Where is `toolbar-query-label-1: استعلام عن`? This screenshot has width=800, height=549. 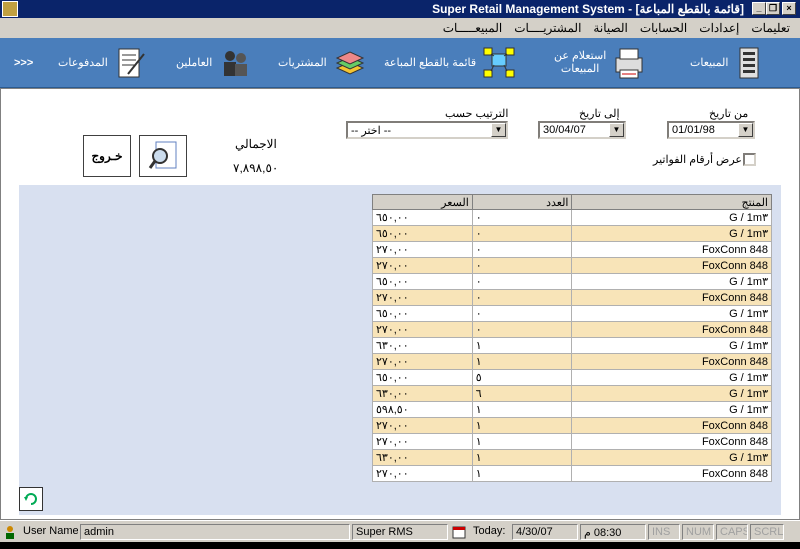
toolbar-query-label-1: استعلام عن is located at coordinates (580, 56).